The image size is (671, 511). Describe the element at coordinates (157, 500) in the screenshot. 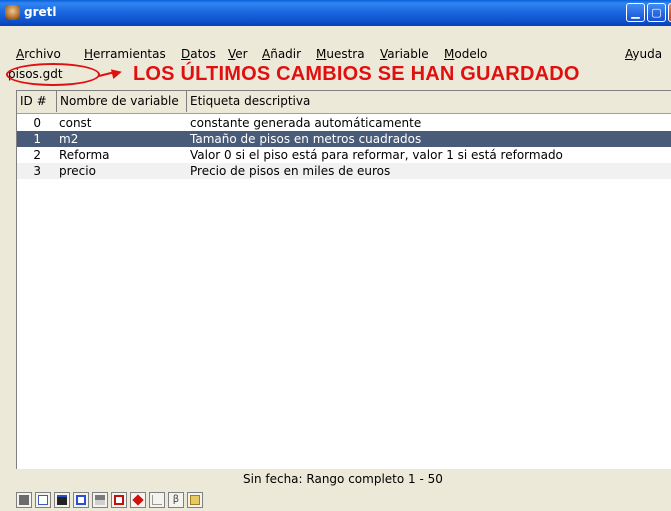

I see `graph-icon` at that location.